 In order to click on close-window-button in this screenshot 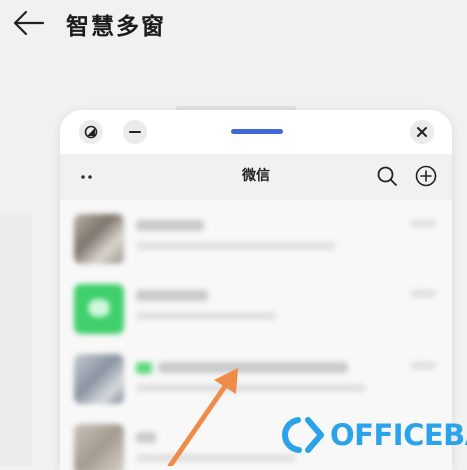, I will do `click(422, 132)`.